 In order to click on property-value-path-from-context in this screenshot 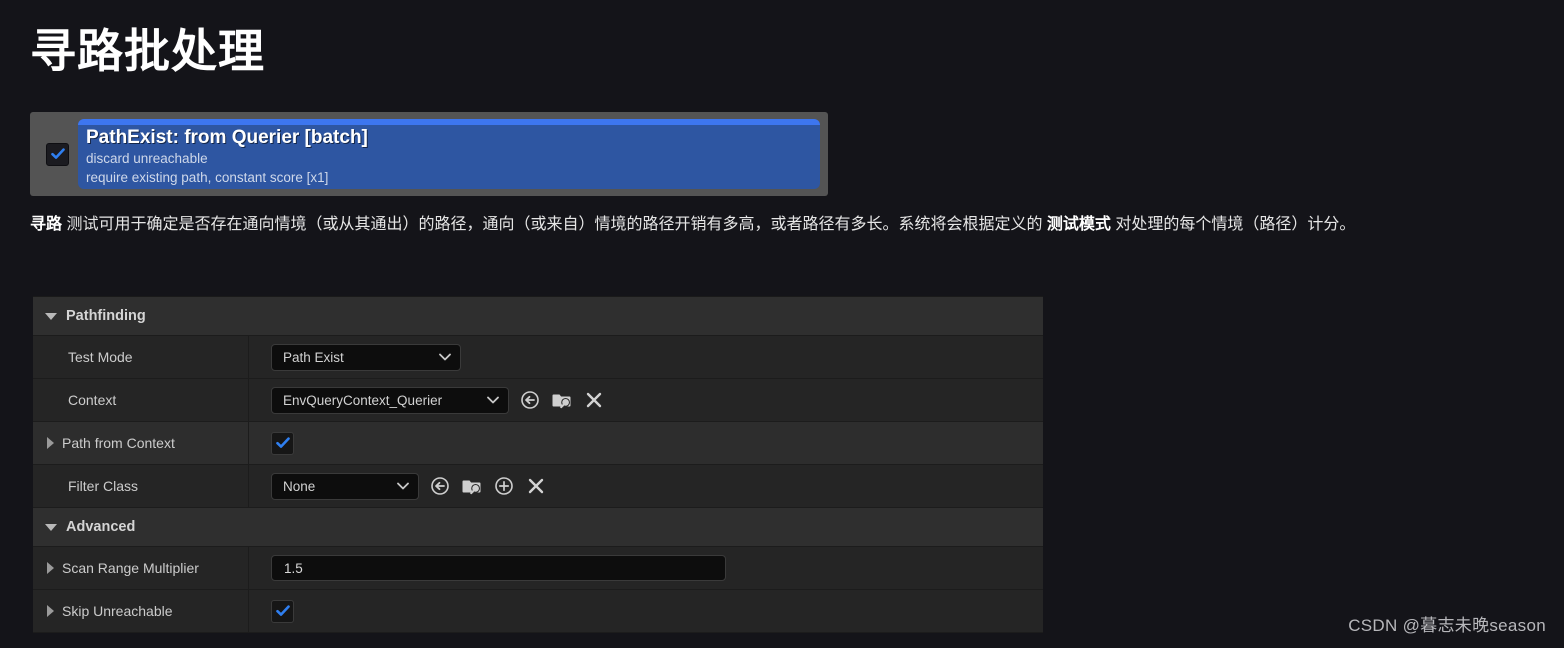, I will do `click(646, 443)`.